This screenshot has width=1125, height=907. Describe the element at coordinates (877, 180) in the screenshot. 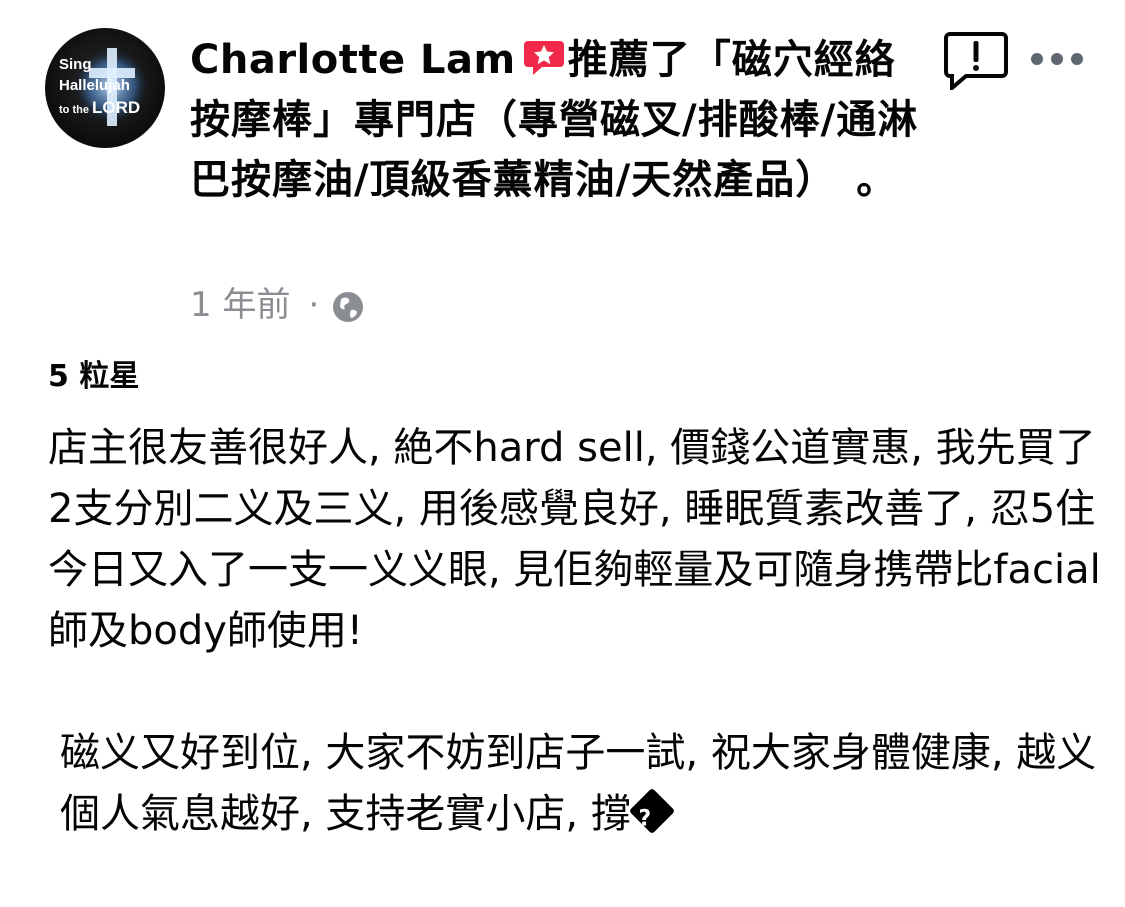

I see `end-mark: 。` at that location.